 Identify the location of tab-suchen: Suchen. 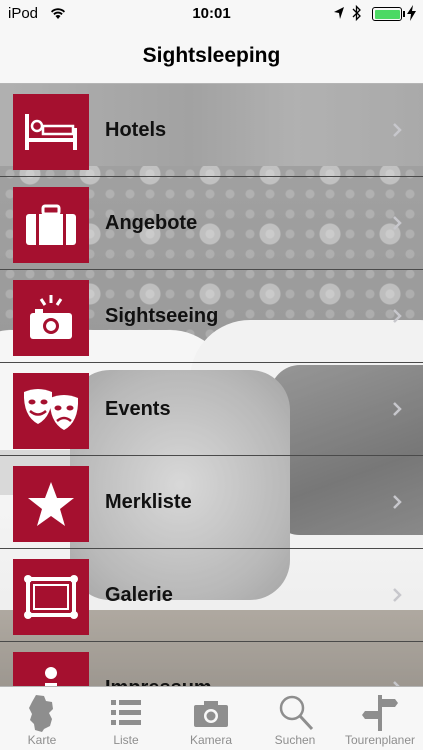
(295, 718).